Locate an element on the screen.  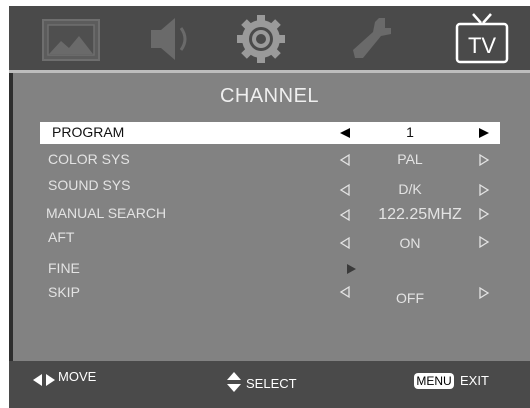
row-value: PAL is located at coordinates (410, 159).